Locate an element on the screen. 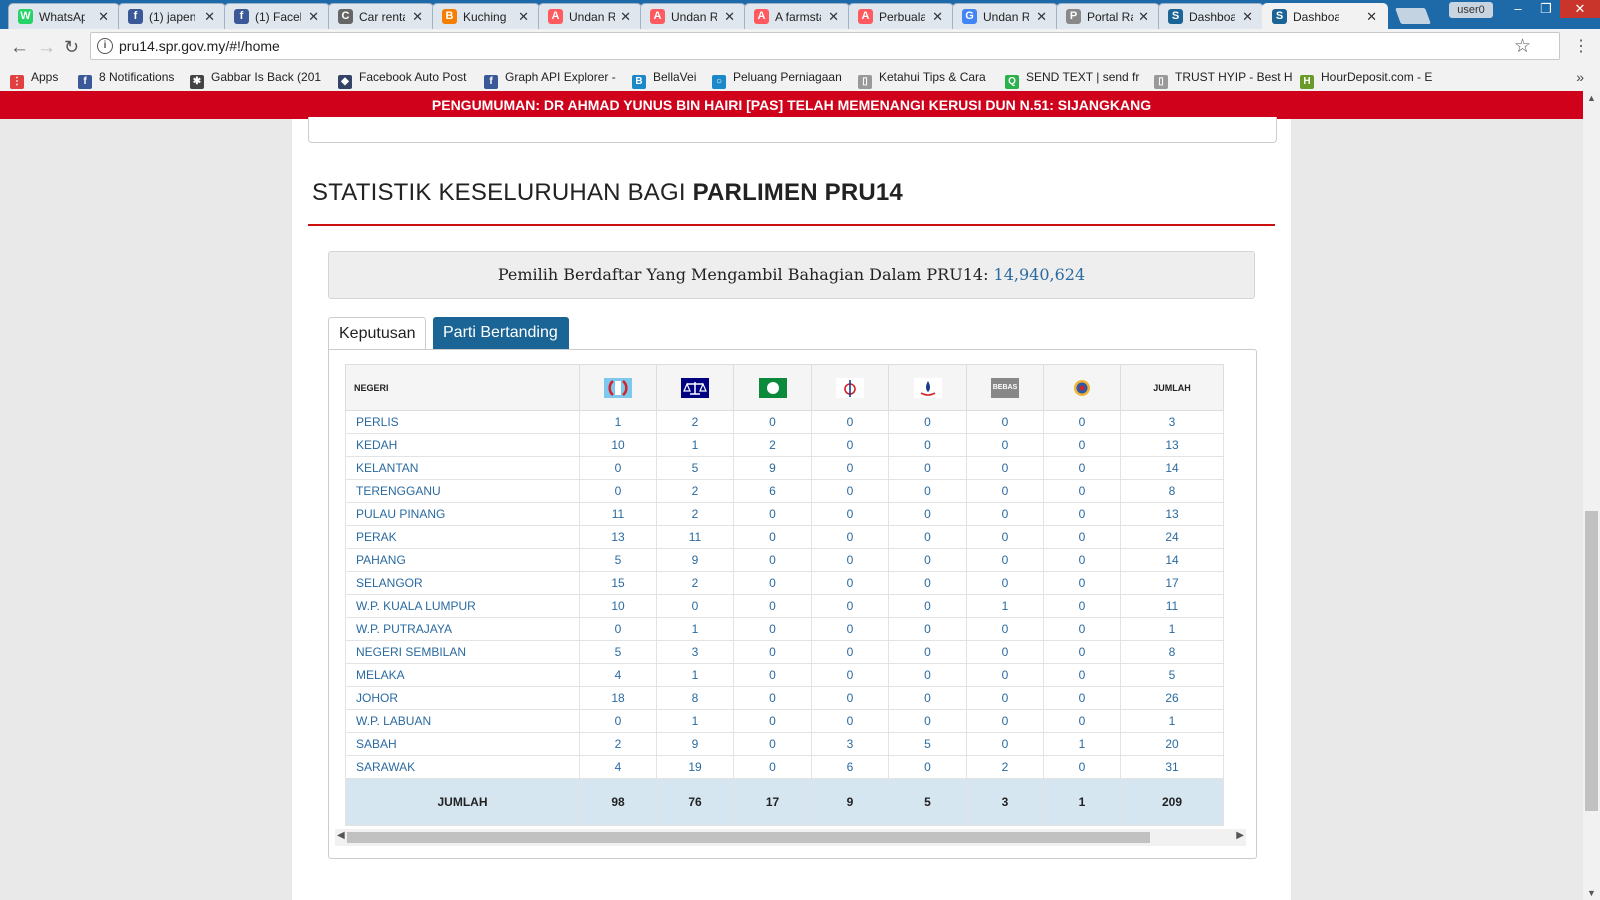  reload-icon: ↻ is located at coordinates (71, 47).